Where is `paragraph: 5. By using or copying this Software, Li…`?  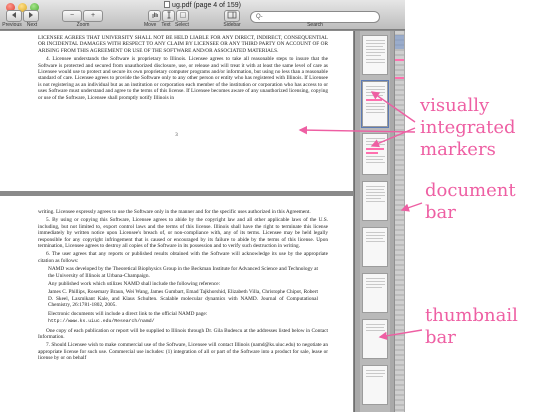 paragraph: 5. By using or copying this Software, Li… is located at coordinates (183, 233).